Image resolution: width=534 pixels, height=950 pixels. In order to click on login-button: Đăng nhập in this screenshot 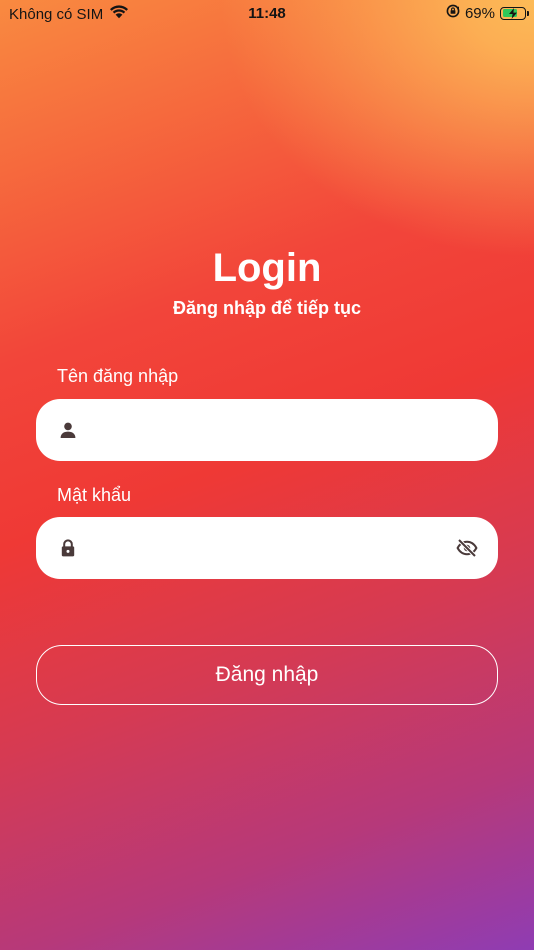, I will do `click(267, 675)`.